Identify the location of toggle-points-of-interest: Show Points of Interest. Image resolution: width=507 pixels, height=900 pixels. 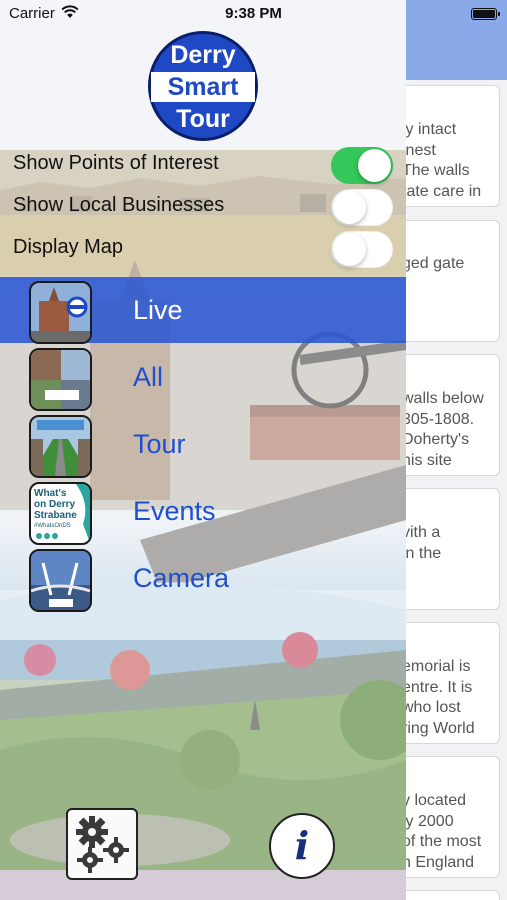
(203, 165).